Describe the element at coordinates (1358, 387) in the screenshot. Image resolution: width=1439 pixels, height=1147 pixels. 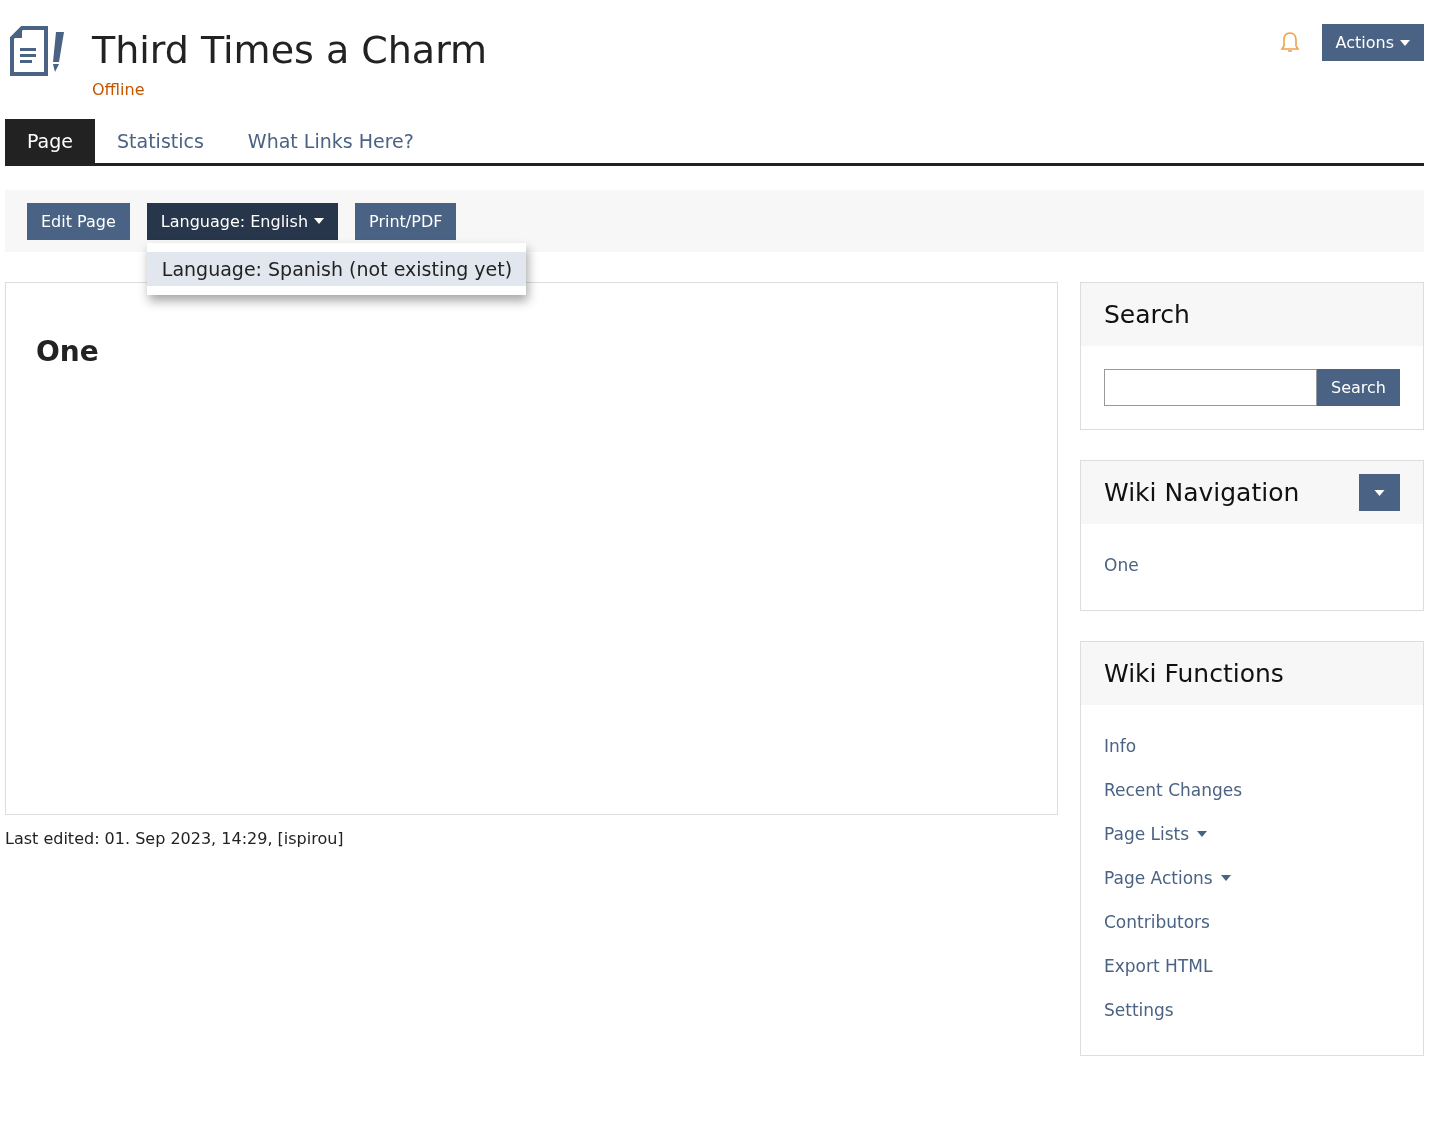
I see `search-button: Search` at that location.